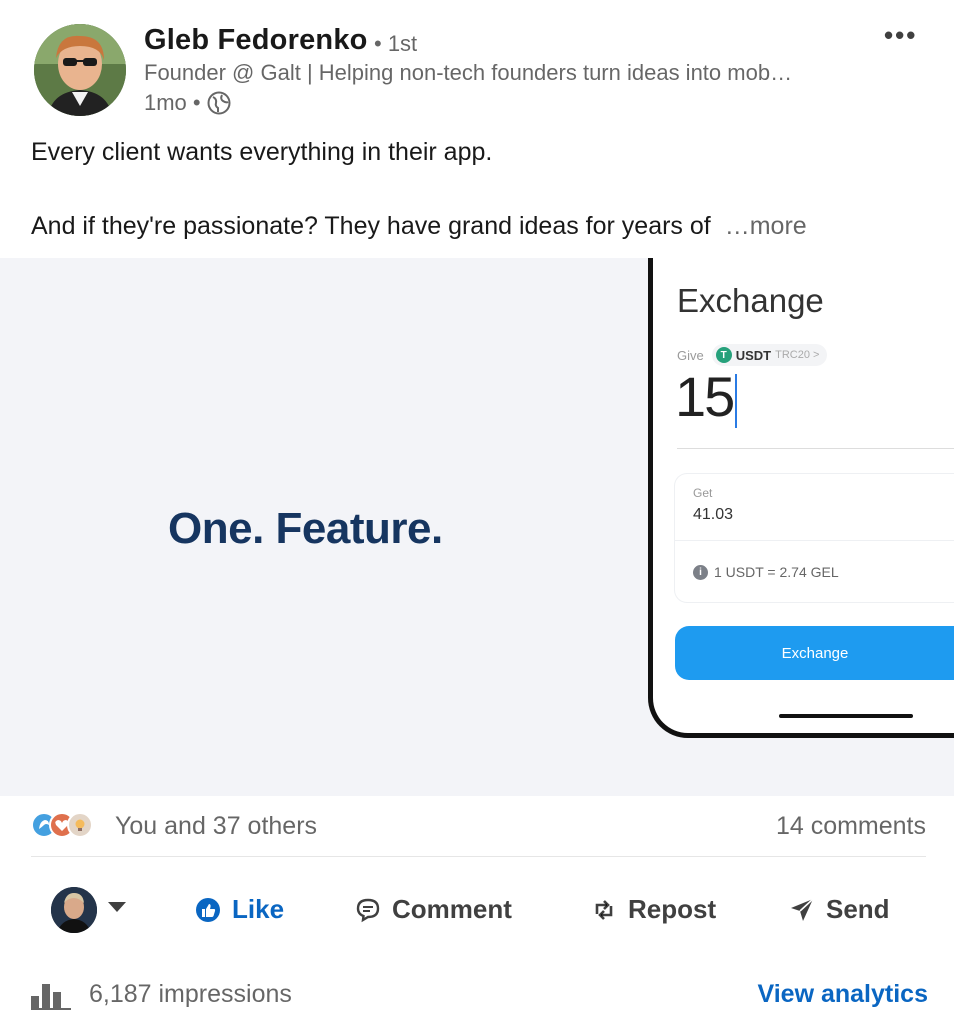 The width and height of the screenshot is (954, 1028). I want to click on comment-icon, so click(368, 910).